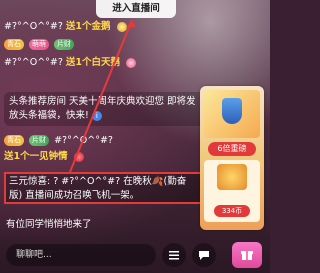 This screenshot has height=273, width=320. What do you see at coordinates (78, 156) in the screenshot?
I see `gift-heart-icon` at bounding box center [78, 156].